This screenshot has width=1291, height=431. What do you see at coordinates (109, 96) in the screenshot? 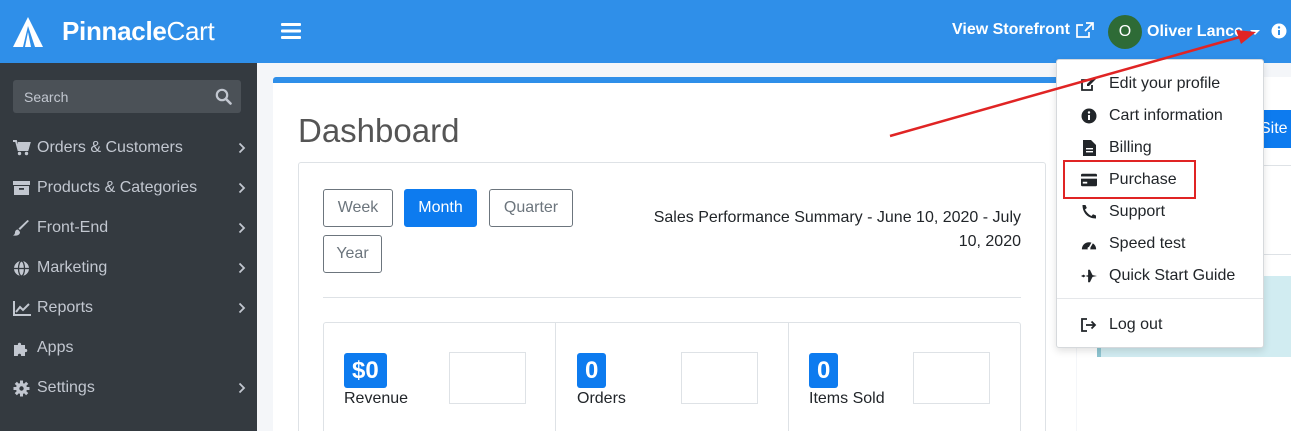
I see `search-input` at bounding box center [109, 96].